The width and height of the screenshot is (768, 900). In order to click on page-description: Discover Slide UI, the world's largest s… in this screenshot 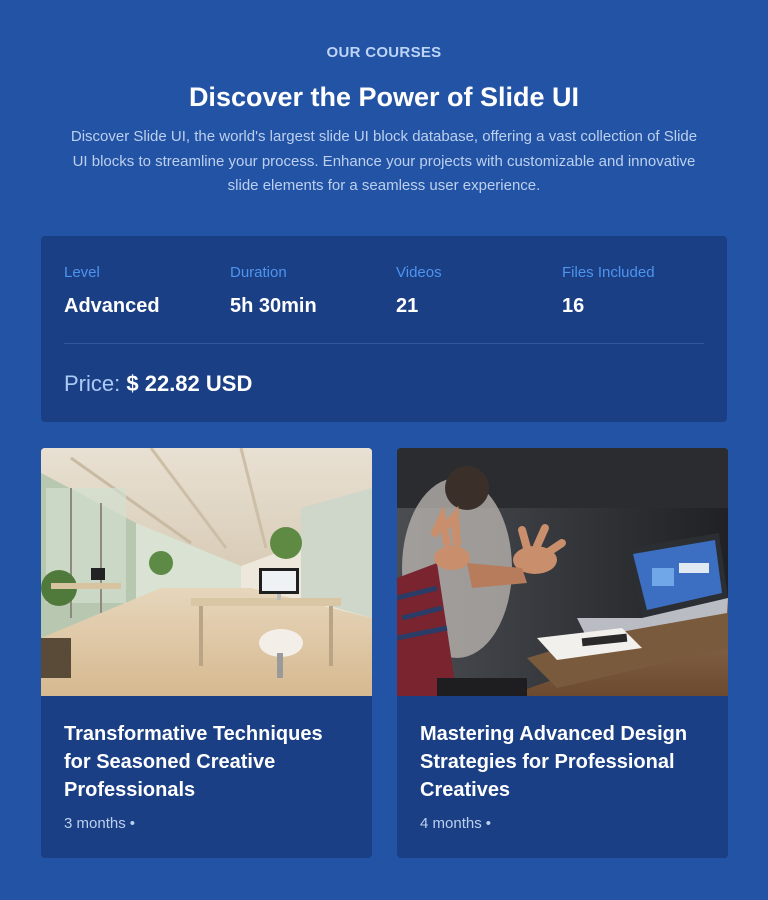, I will do `click(384, 161)`.